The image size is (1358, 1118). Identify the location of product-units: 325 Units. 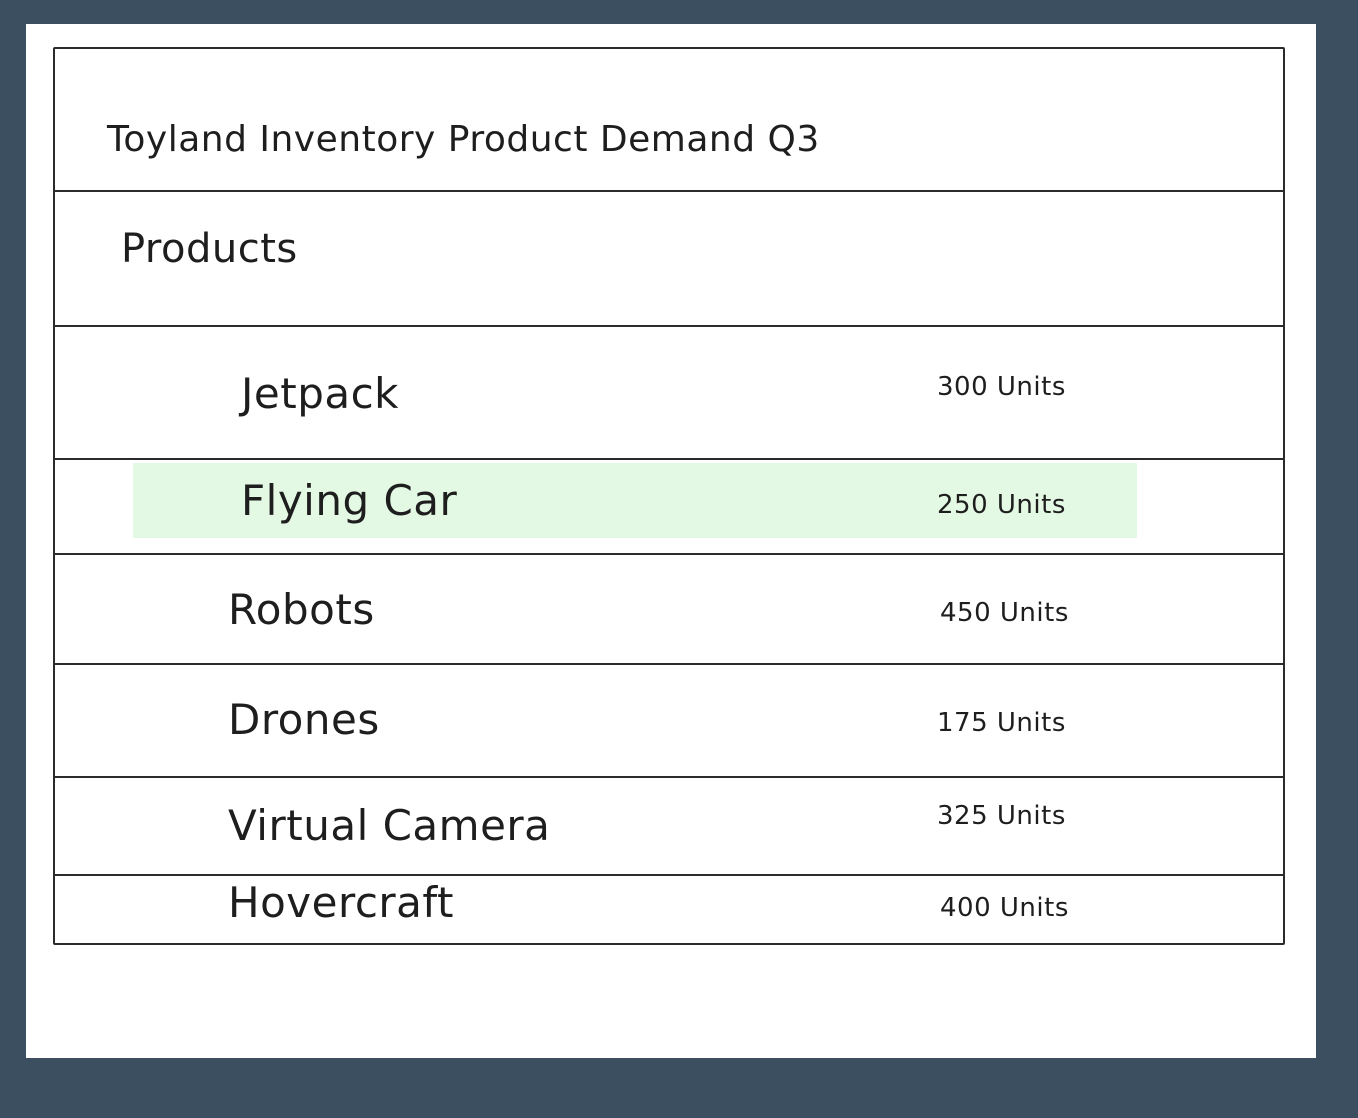
(1001, 816).